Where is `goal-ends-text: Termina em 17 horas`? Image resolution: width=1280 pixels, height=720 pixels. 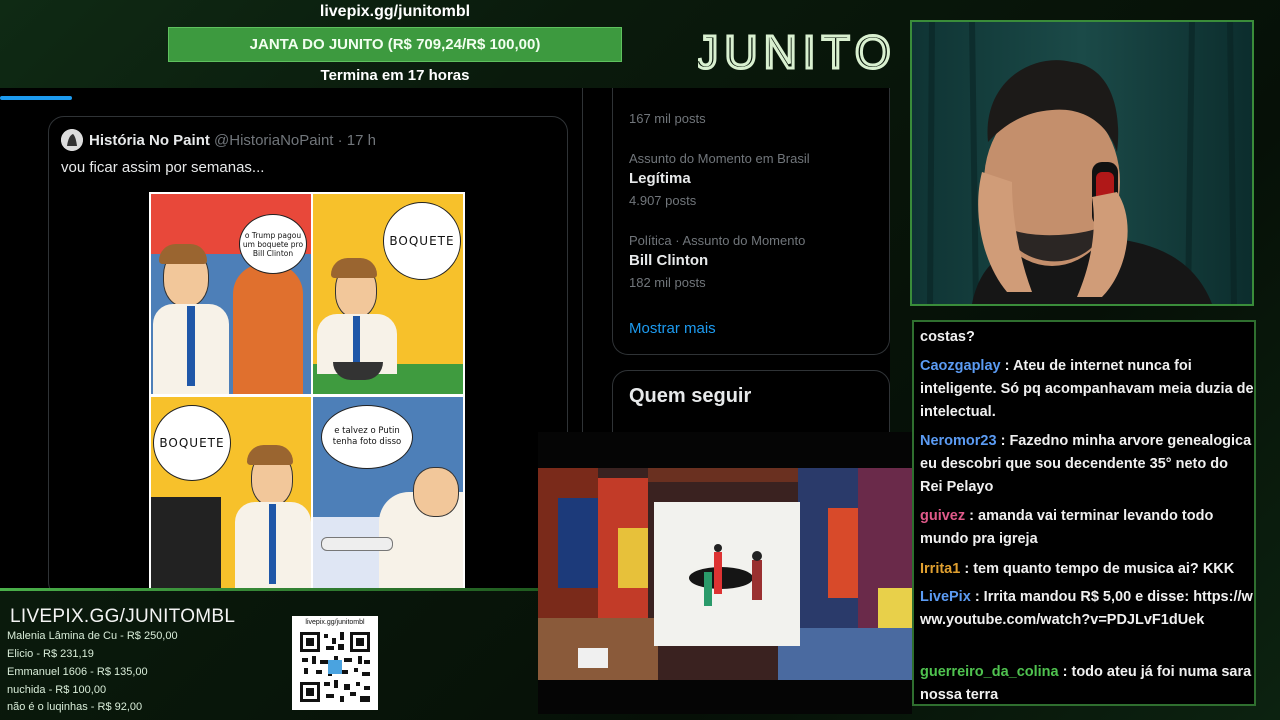 goal-ends-text: Termina em 17 horas is located at coordinates (395, 75).